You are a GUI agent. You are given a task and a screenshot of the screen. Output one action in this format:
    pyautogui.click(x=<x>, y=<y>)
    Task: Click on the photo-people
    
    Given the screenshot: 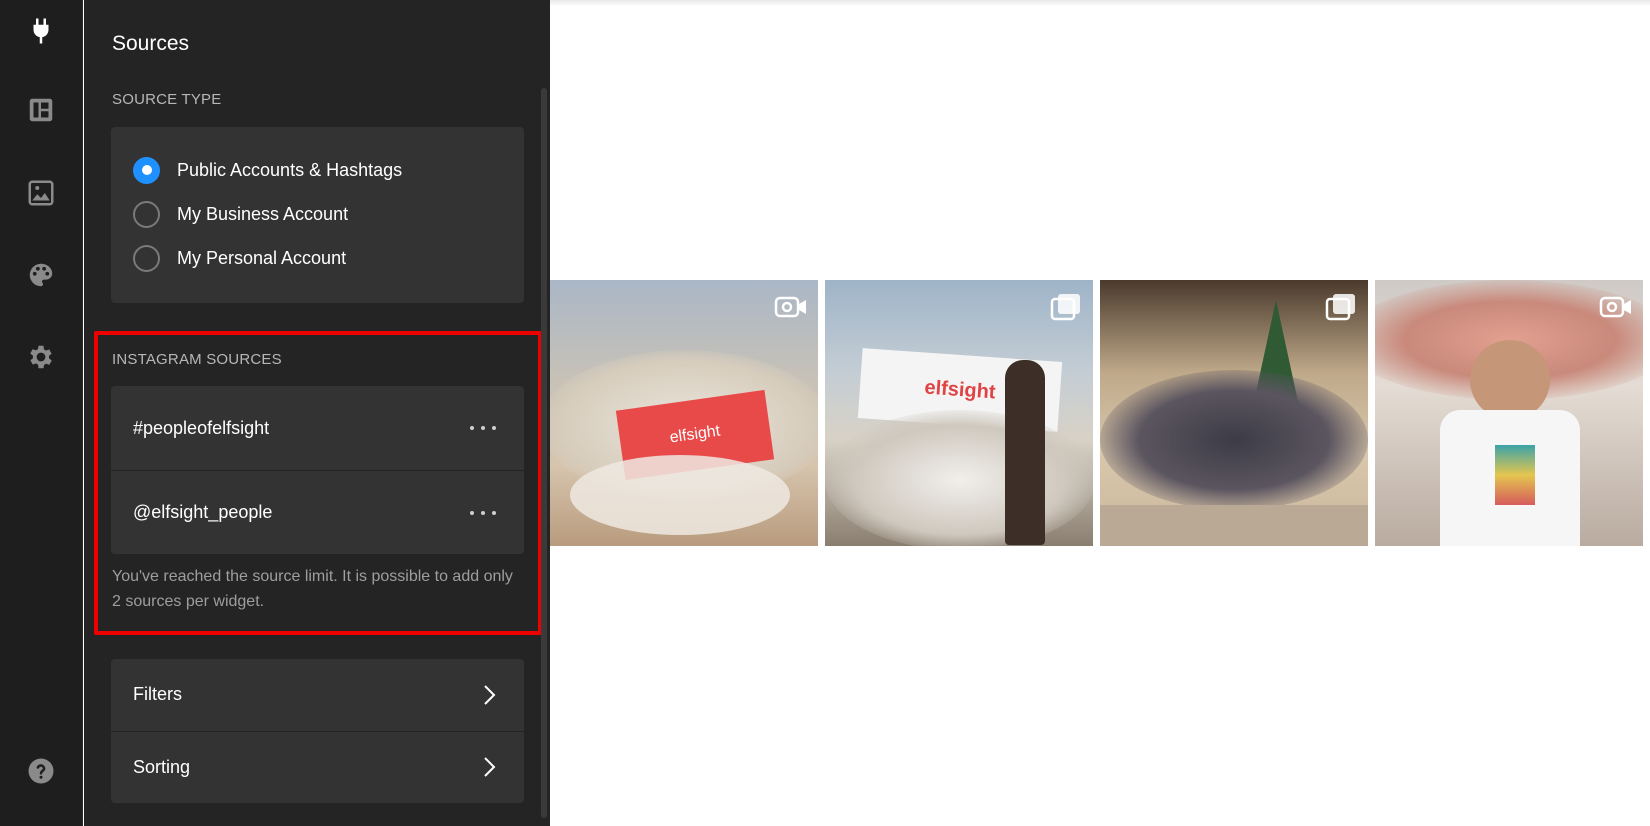 What is the action you would take?
    pyautogui.click(x=680, y=495)
    